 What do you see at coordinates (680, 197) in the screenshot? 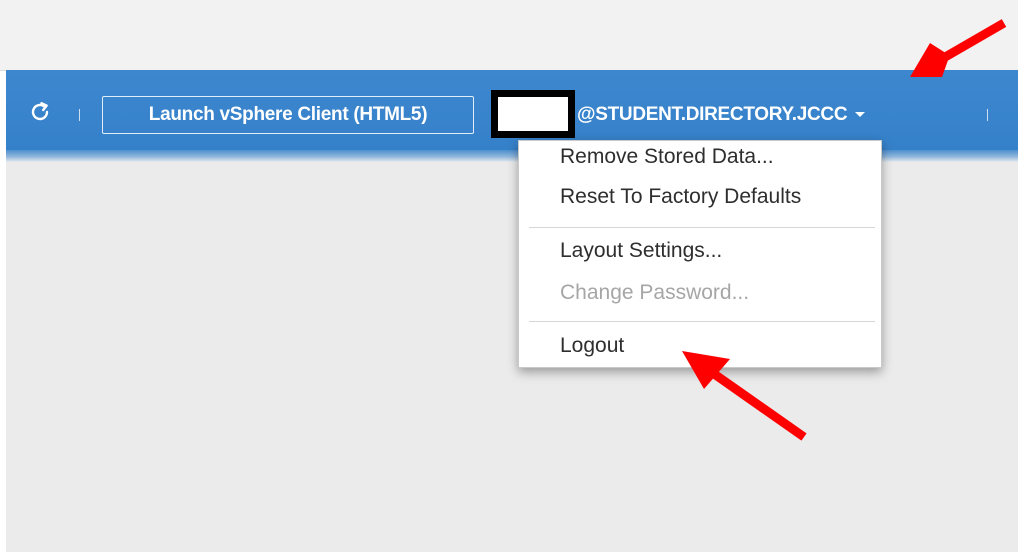
I see `menu-item-reset-factory-defaults: Reset To Factory Defaults` at bounding box center [680, 197].